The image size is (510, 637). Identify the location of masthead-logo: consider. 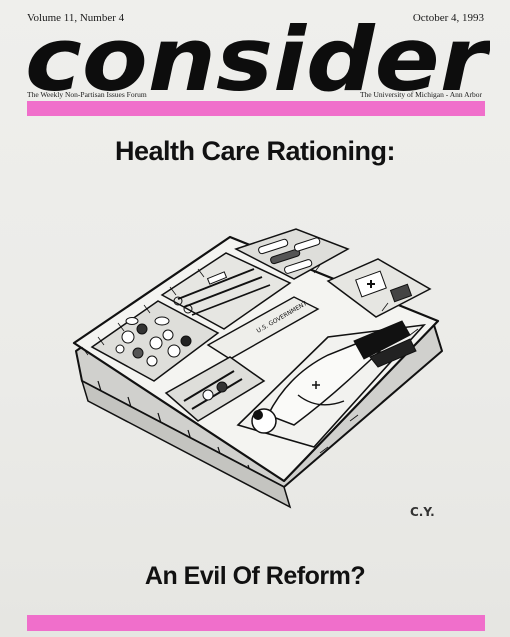
(257, 54).